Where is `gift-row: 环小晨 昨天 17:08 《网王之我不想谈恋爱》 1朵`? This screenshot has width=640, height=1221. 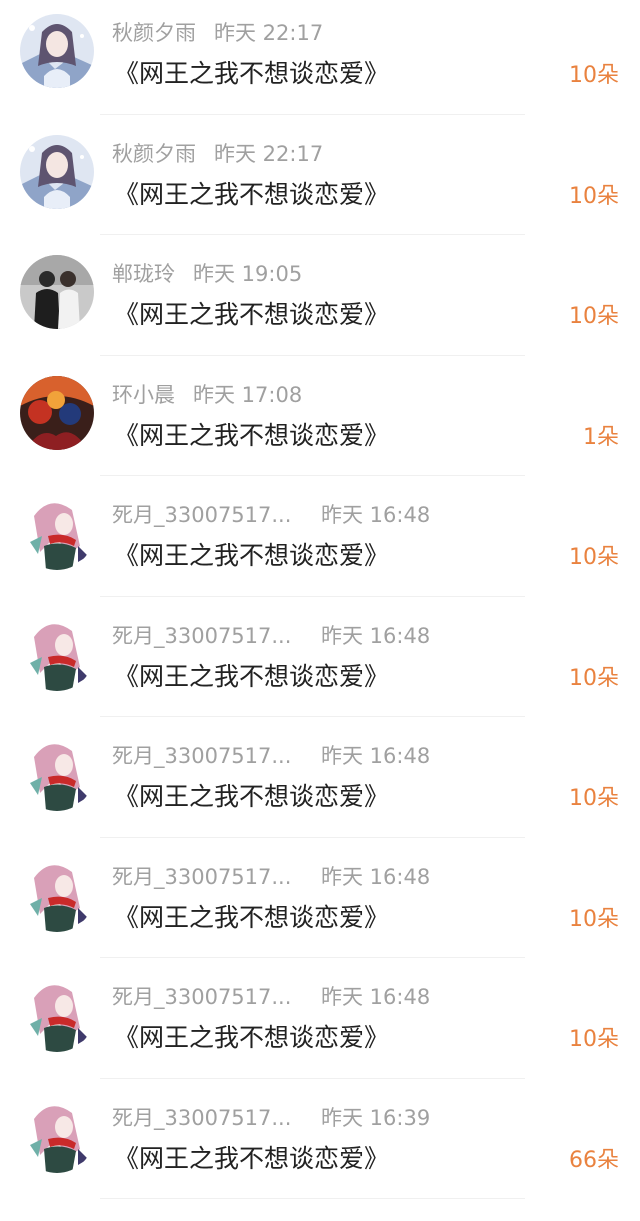 gift-row: 环小晨 昨天 17:08 《网王之我不想谈恋爱》 1朵 is located at coordinates (320, 422).